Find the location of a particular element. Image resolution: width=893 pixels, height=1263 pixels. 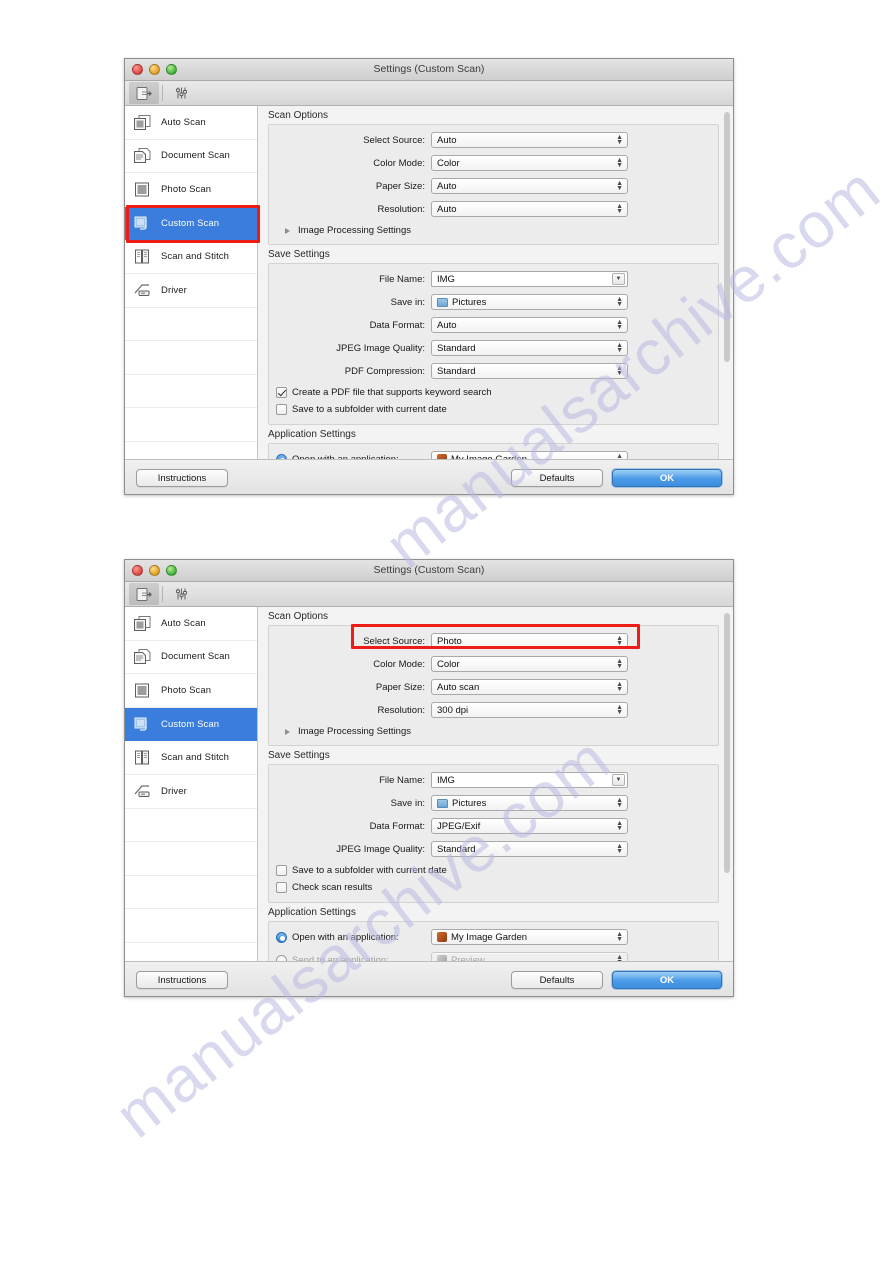

auto-scan-icon is located at coordinates (142, 623).